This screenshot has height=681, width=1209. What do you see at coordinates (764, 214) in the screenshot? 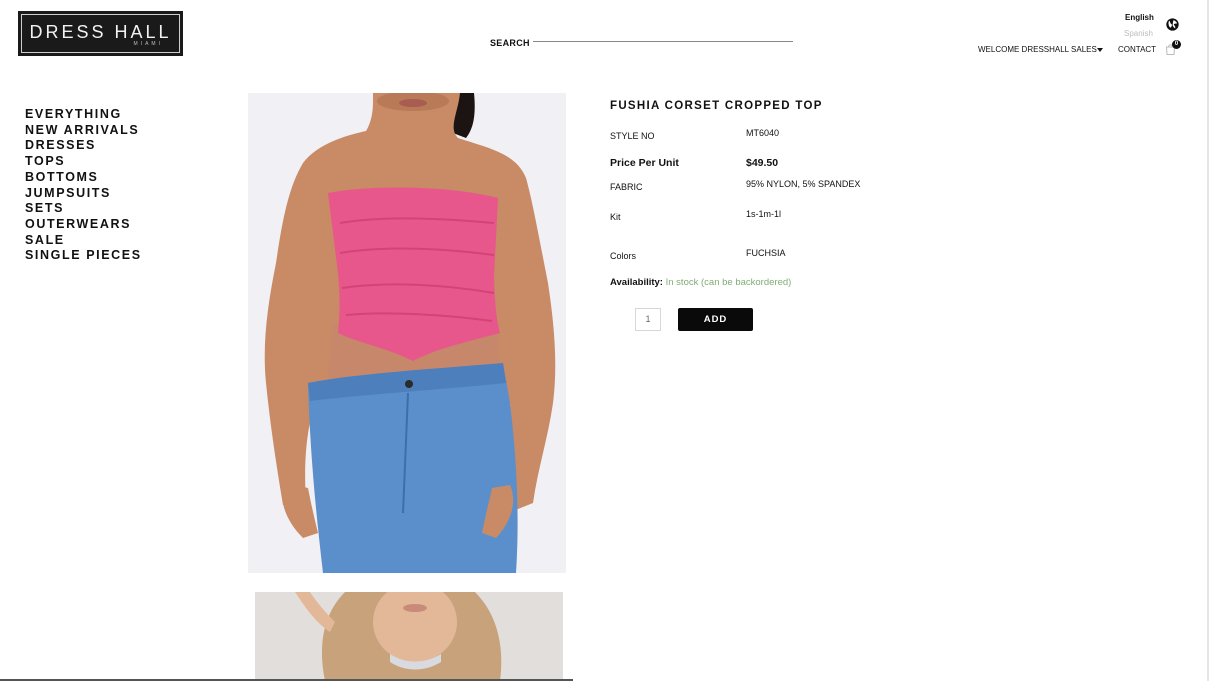
I see `kit-value: 1s-1m-1l` at bounding box center [764, 214].